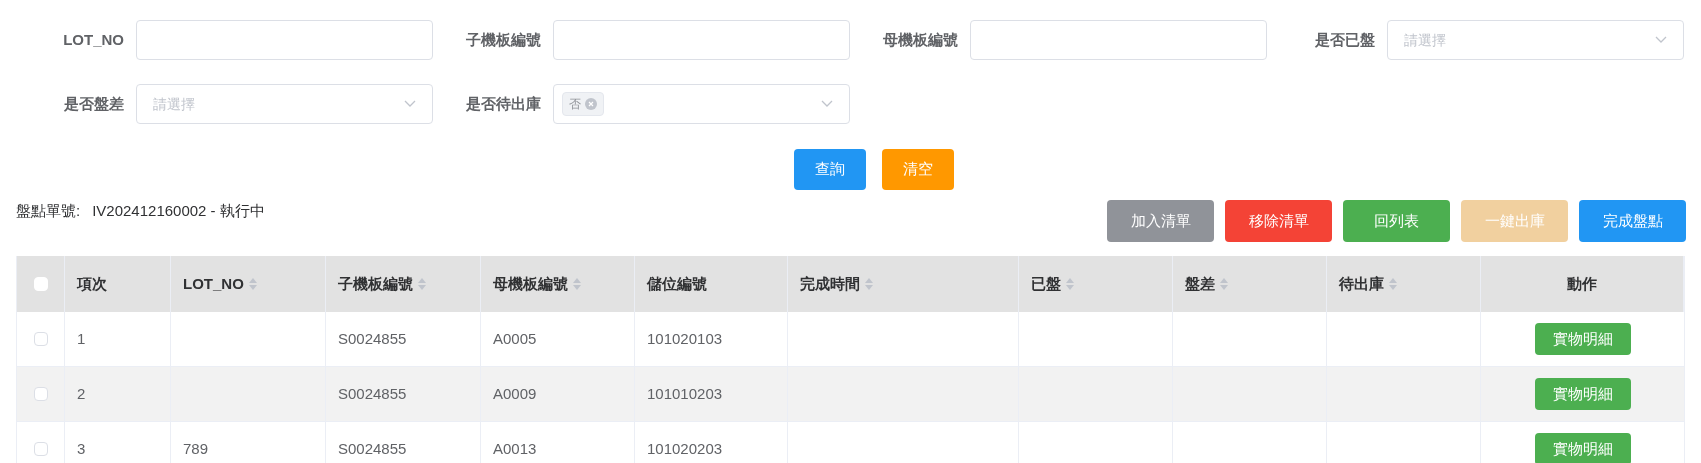 The image size is (1701, 463). I want to click on column-header: 動作, so click(1582, 283).